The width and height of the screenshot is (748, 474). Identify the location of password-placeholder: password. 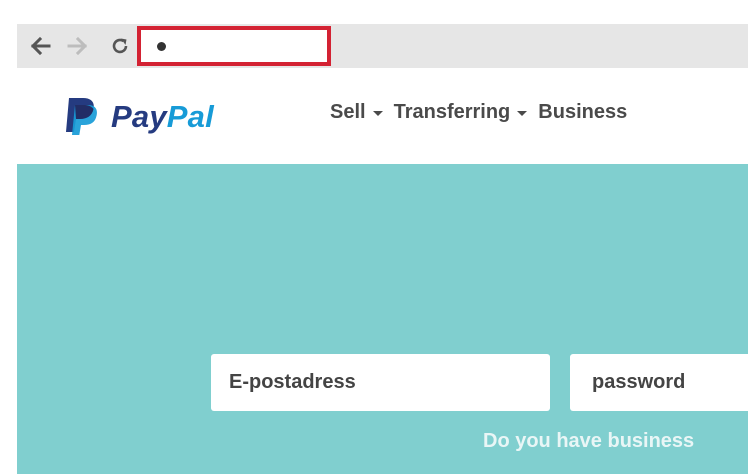
(639, 382).